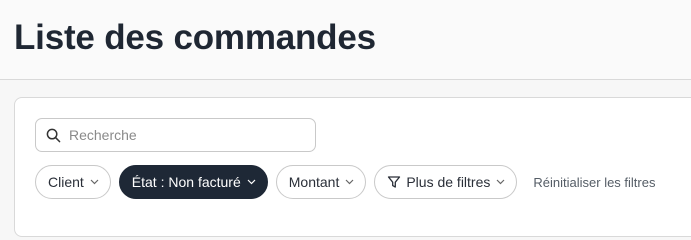 Image resolution: width=691 pixels, height=240 pixels. What do you see at coordinates (54, 135) in the screenshot?
I see `search-icon` at bounding box center [54, 135].